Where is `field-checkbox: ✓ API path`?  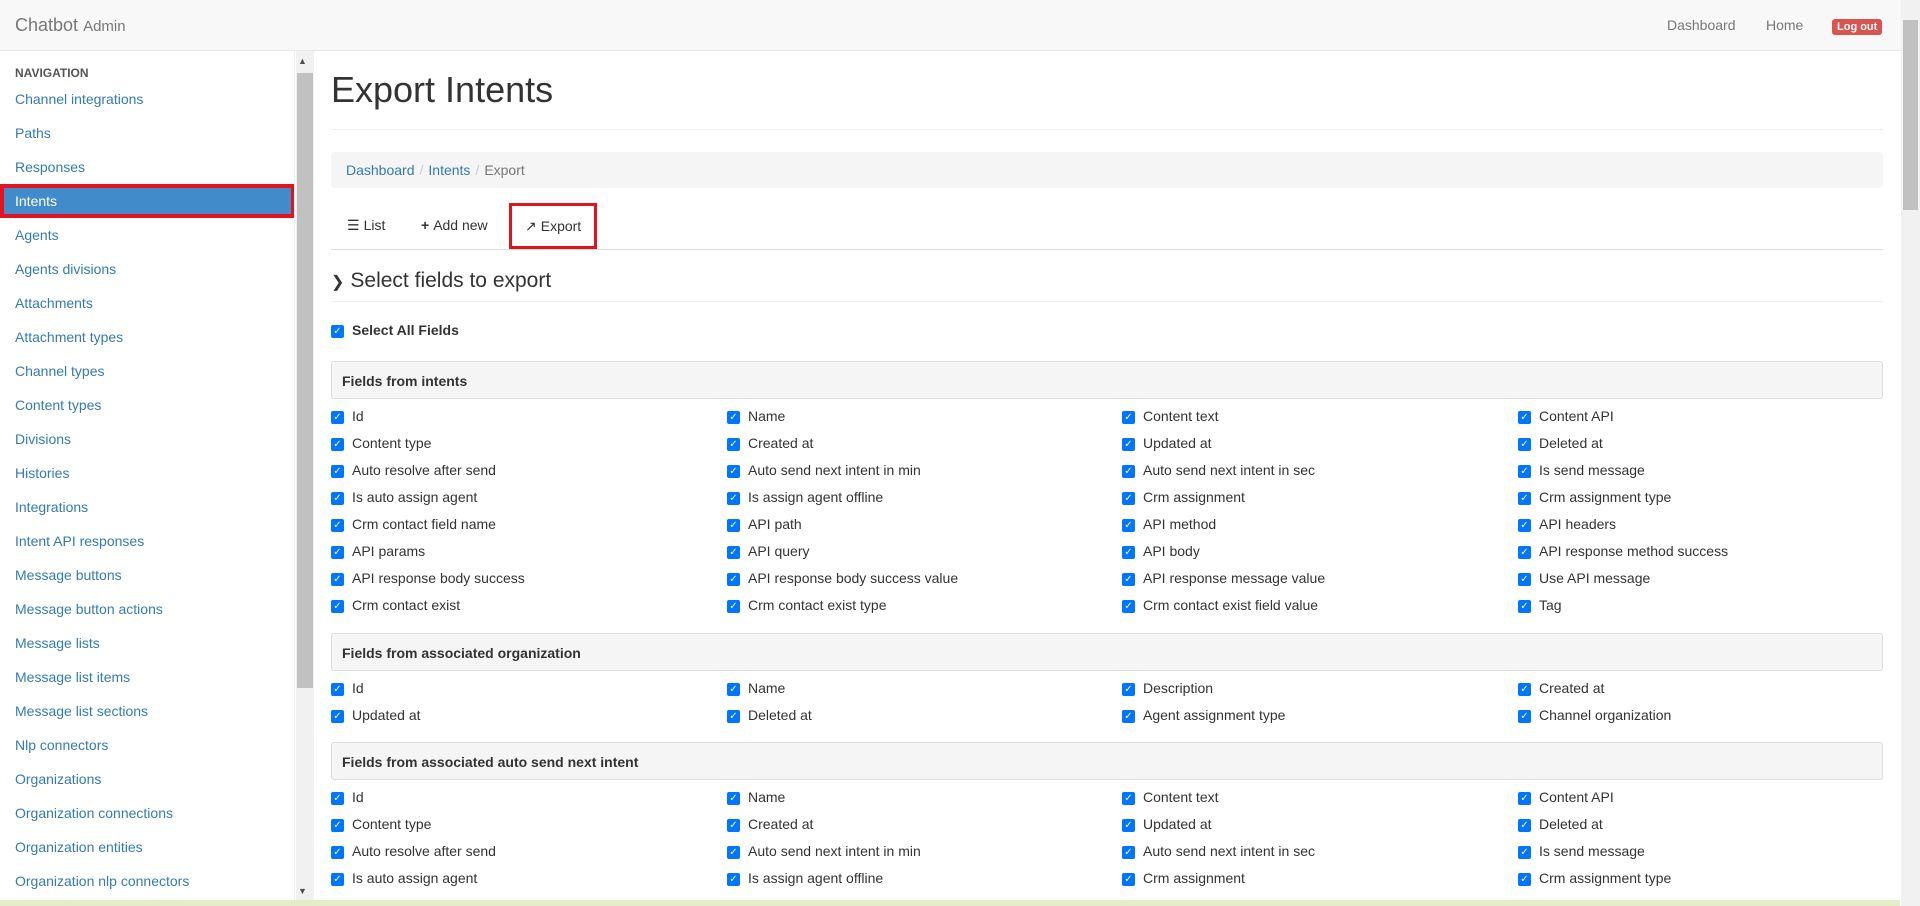
field-checkbox: ✓ API path is located at coordinates (764, 524).